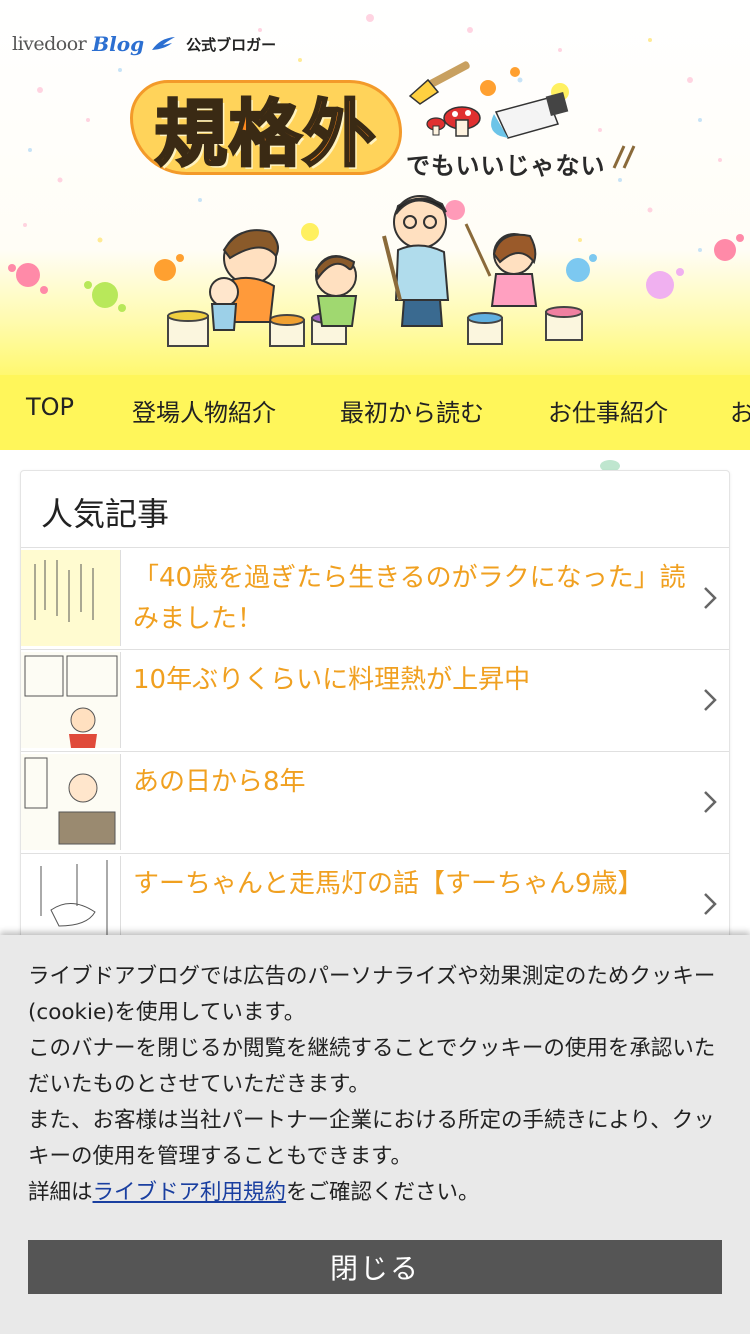 The width and height of the screenshot is (750, 1334). I want to click on close-button: 閉じる, so click(375, 1267).